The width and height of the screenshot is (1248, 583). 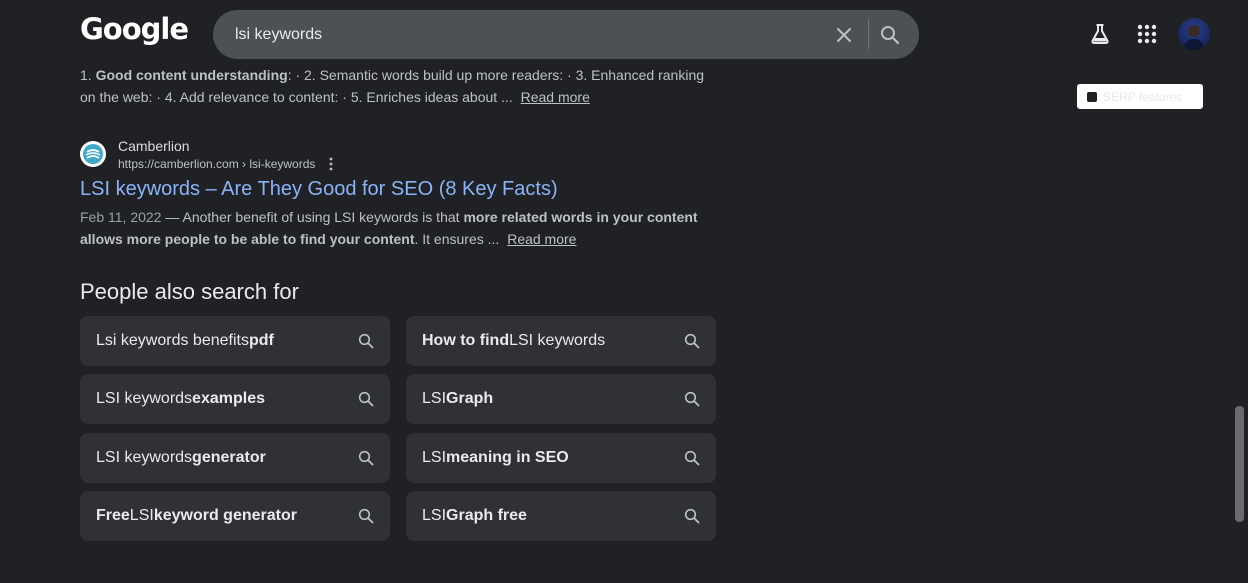 What do you see at coordinates (225, 515) in the screenshot?
I see `chip-bold-text: keyword generator` at bounding box center [225, 515].